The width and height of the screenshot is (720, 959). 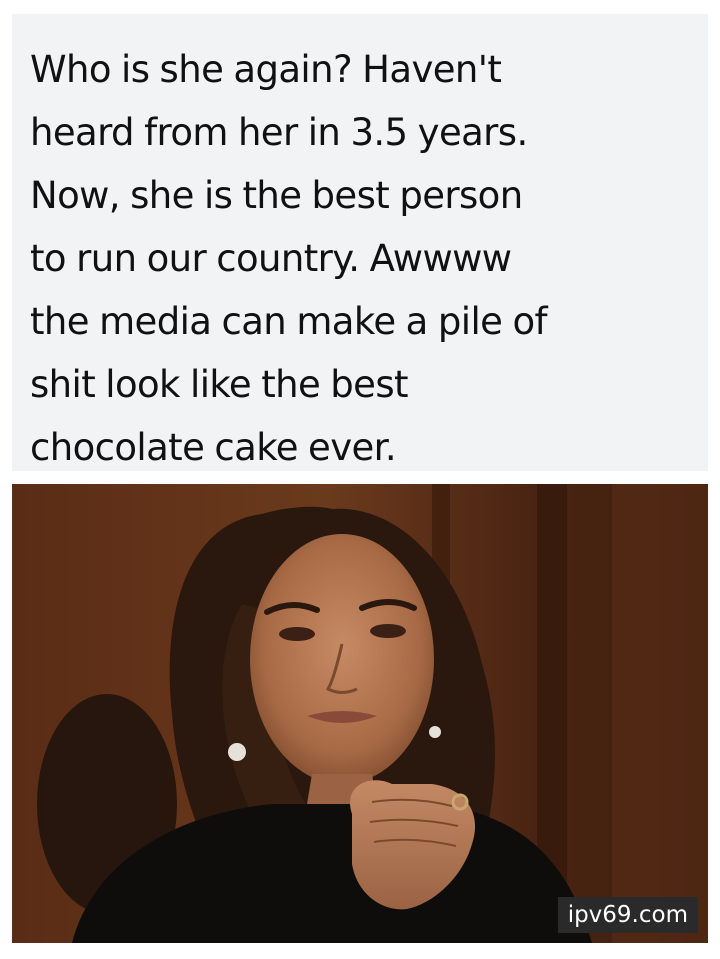 What do you see at coordinates (342, 659) in the screenshot?
I see `face` at bounding box center [342, 659].